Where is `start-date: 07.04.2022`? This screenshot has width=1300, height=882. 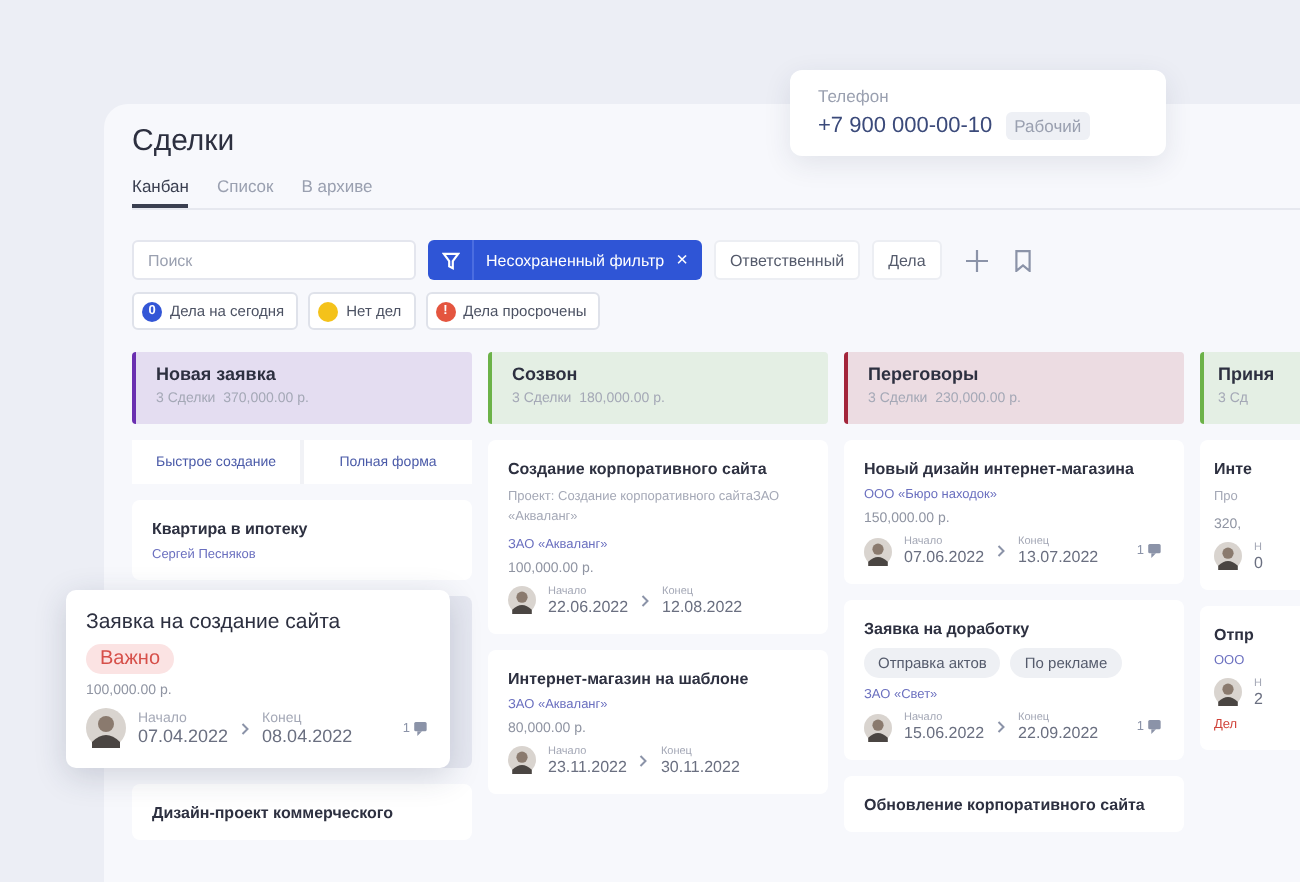 start-date: 07.04.2022 is located at coordinates (183, 735).